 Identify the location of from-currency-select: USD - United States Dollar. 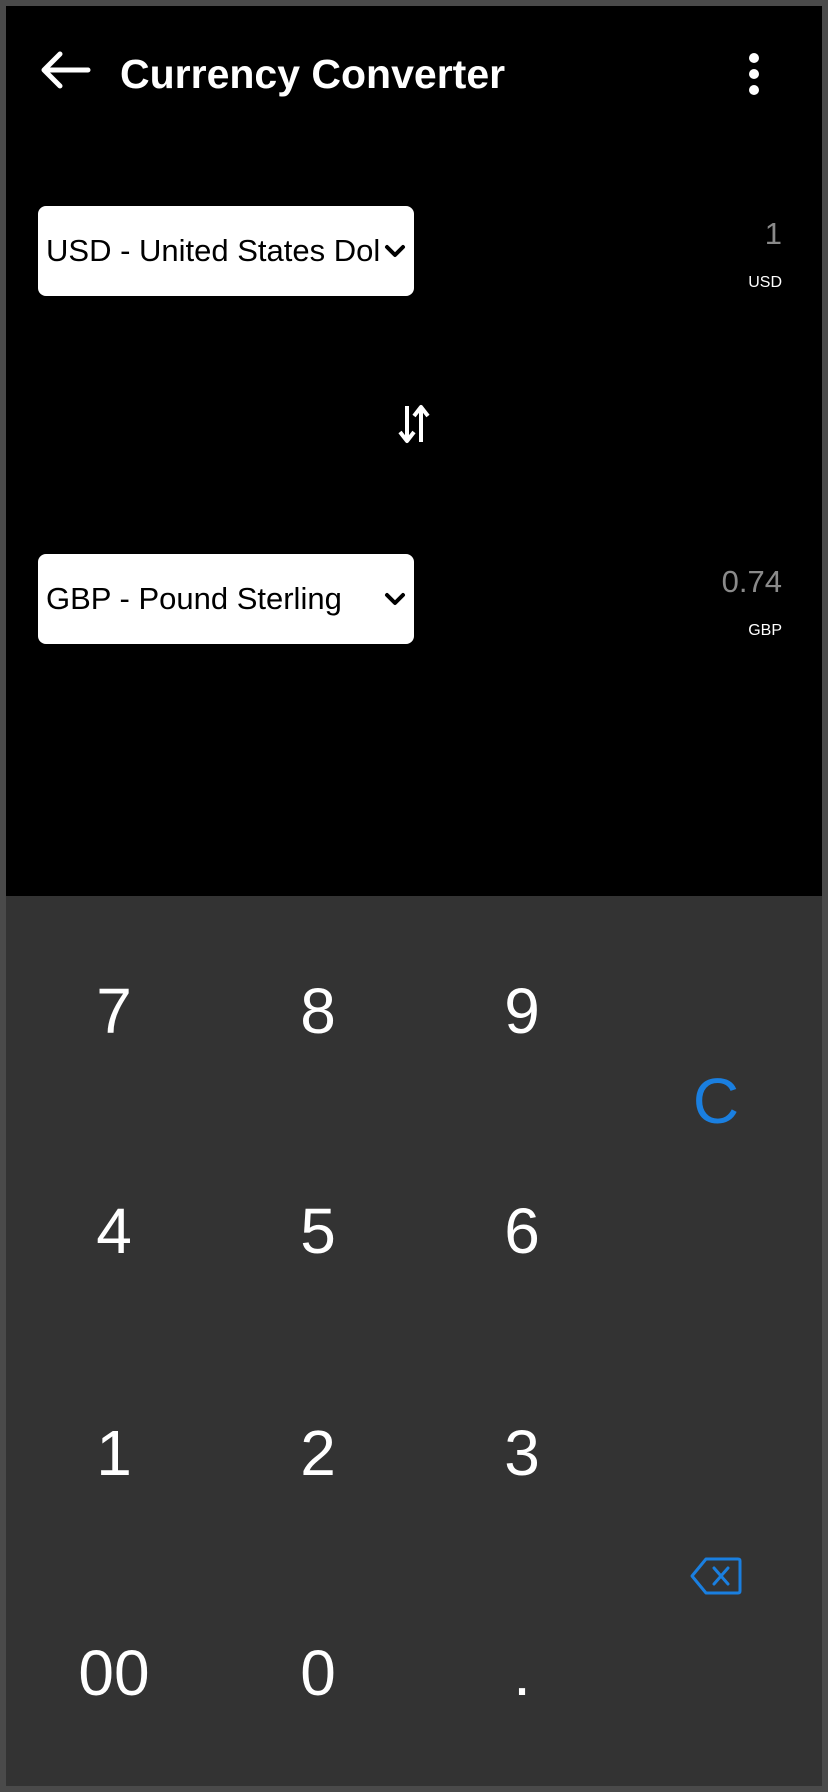
(226, 251).